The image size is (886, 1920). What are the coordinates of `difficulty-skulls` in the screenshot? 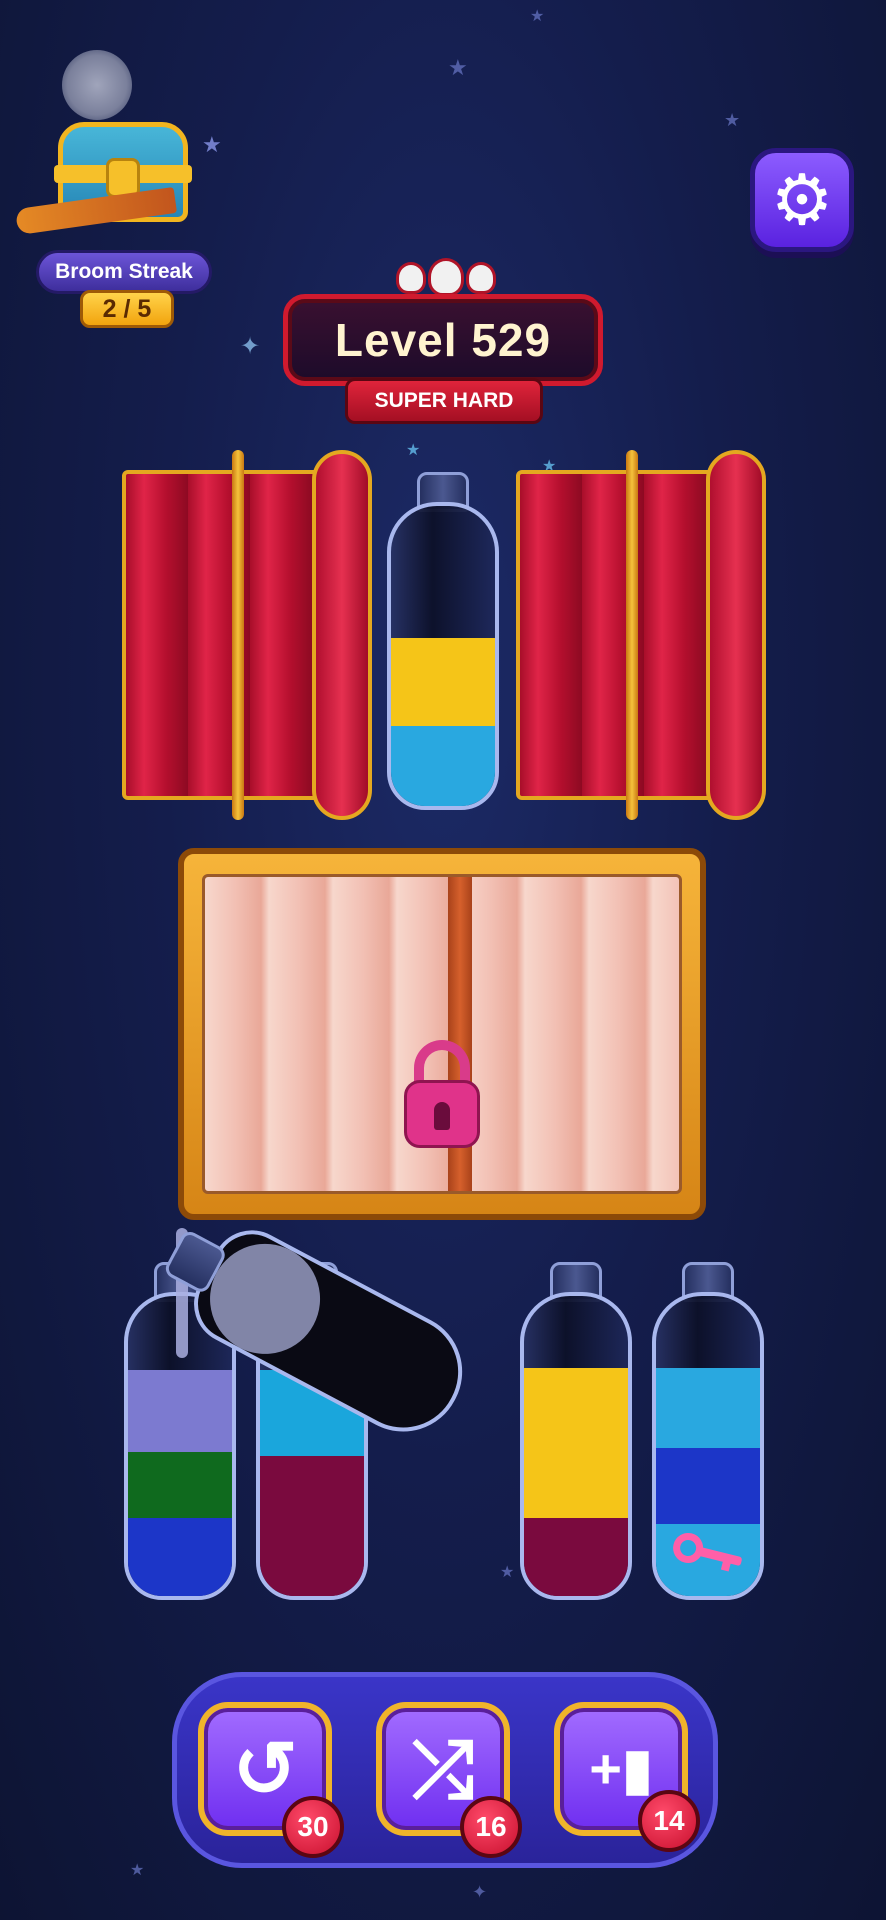 It's located at (446, 278).